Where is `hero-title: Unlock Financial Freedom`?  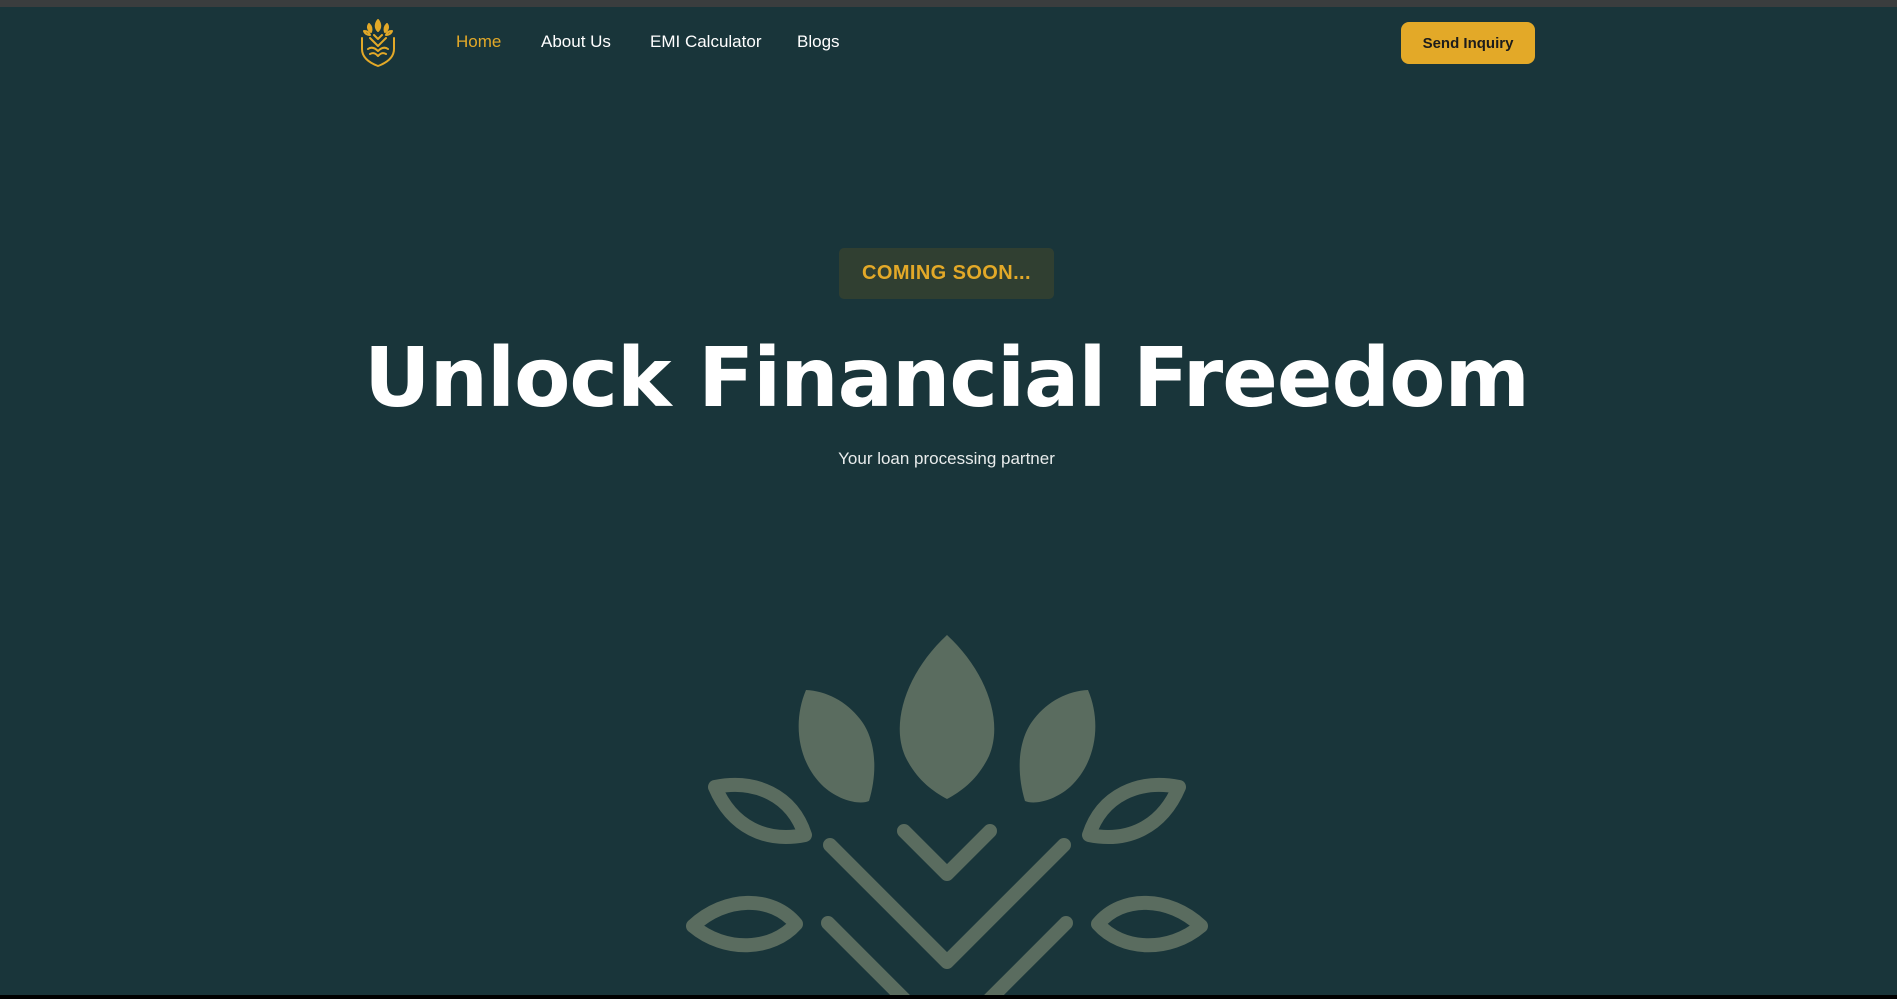 hero-title: Unlock Financial Freedom is located at coordinates (947, 378).